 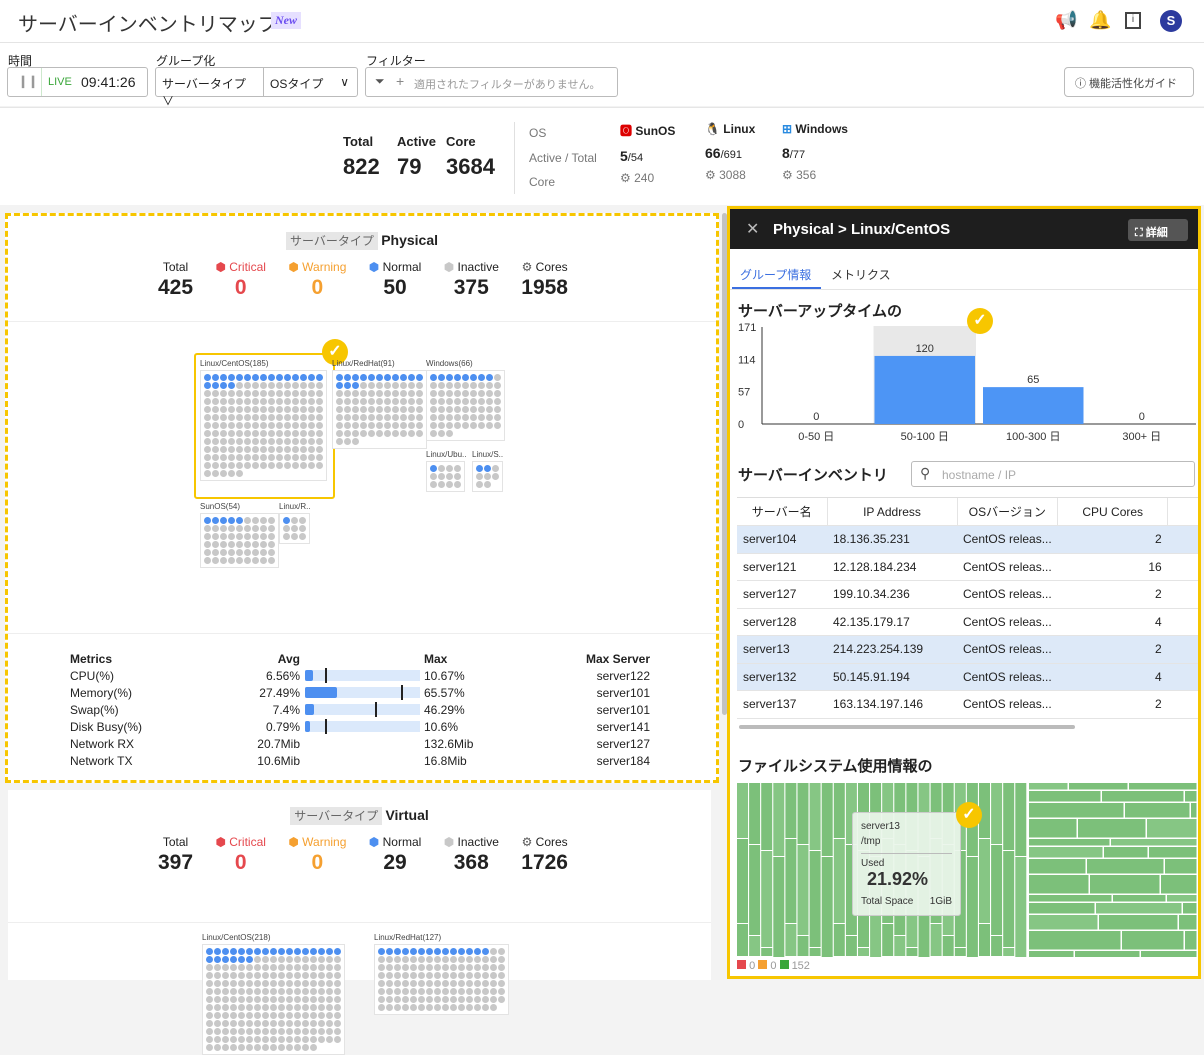 What do you see at coordinates (487, 471) in the screenshot?
I see `server-group: Linux/S..` at bounding box center [487, 471].